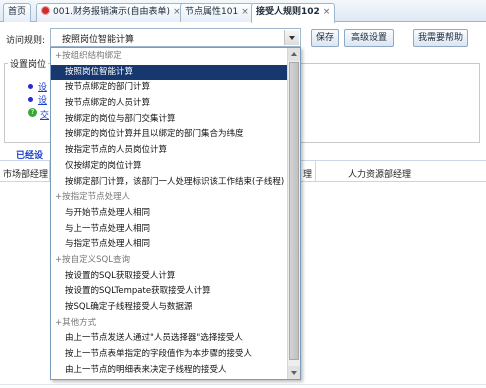 This screenshot has height=388, width=486. I want to click on dropdown-group-header: +其他方式, so click(76, 322).